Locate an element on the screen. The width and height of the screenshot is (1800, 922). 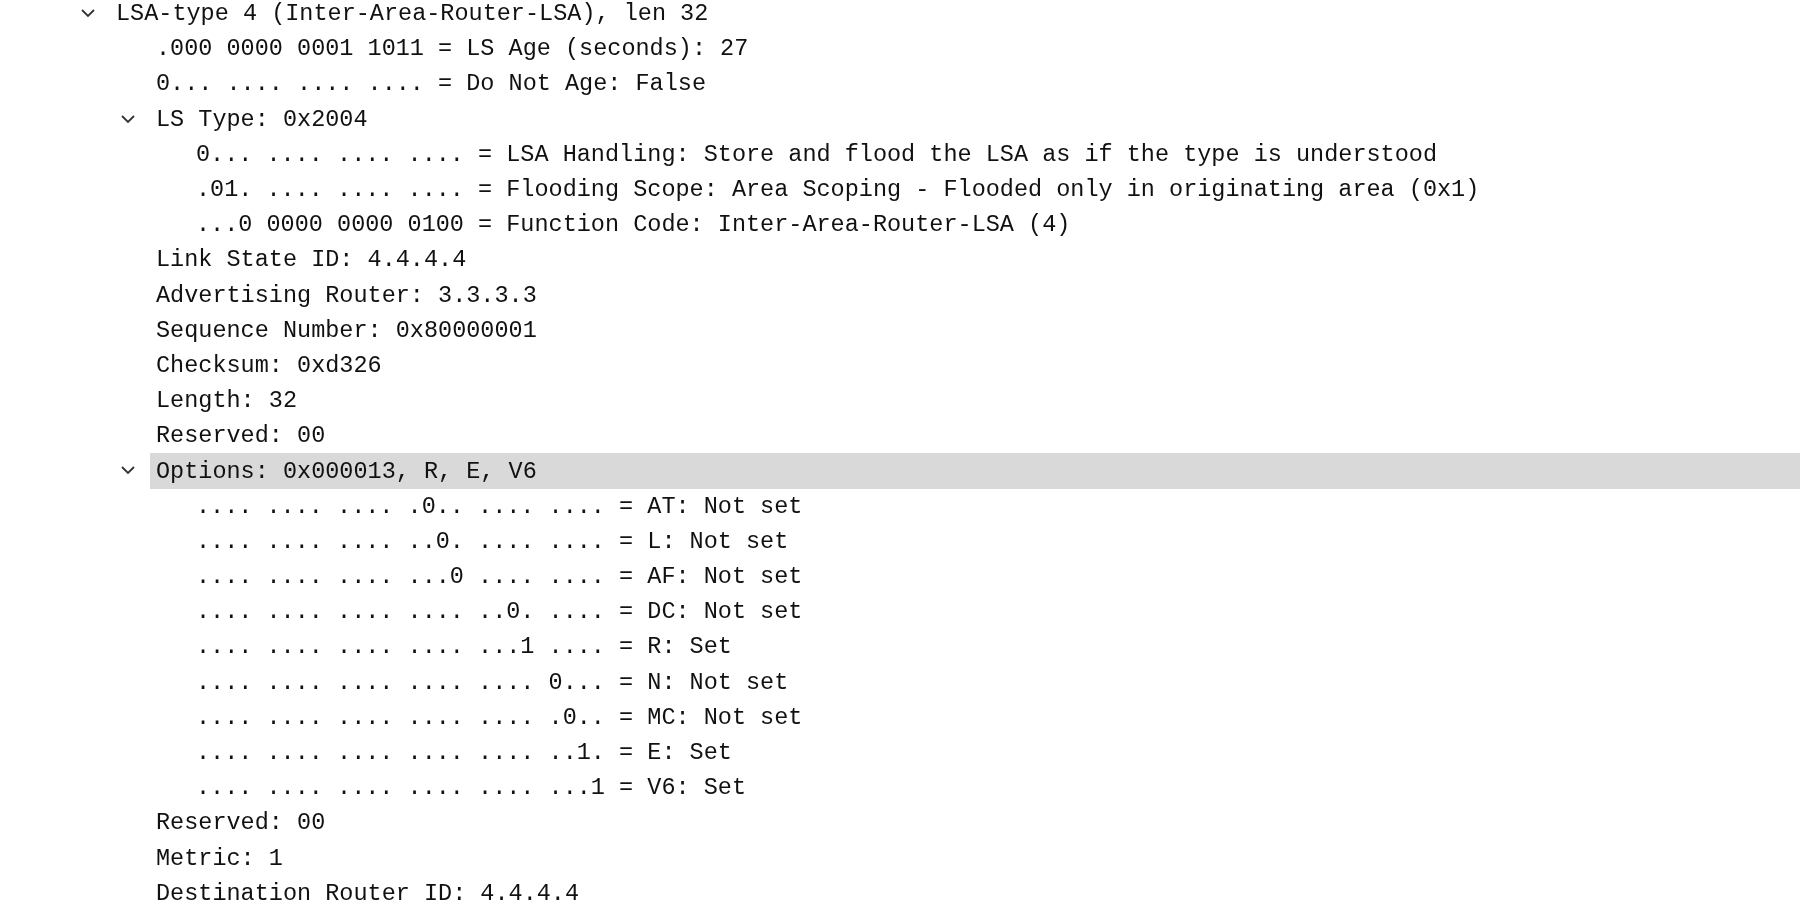
tree-row: .01. .... .... .... = Flooding Scope: Area Scoping - Flooded only in originating area (0x1) is located at coordinates (900, 189).